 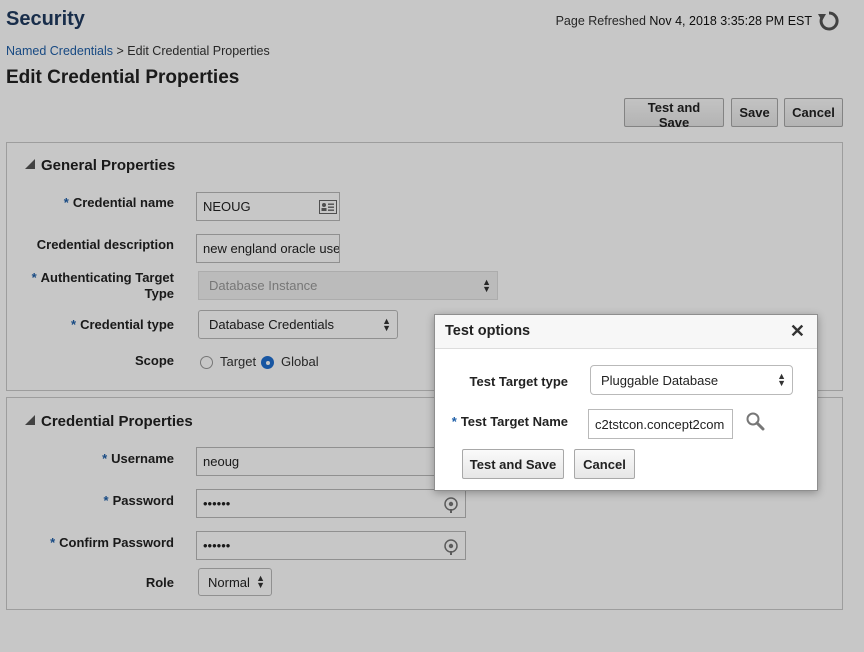 I want to click on search-icon, so click(x=755, y=421).